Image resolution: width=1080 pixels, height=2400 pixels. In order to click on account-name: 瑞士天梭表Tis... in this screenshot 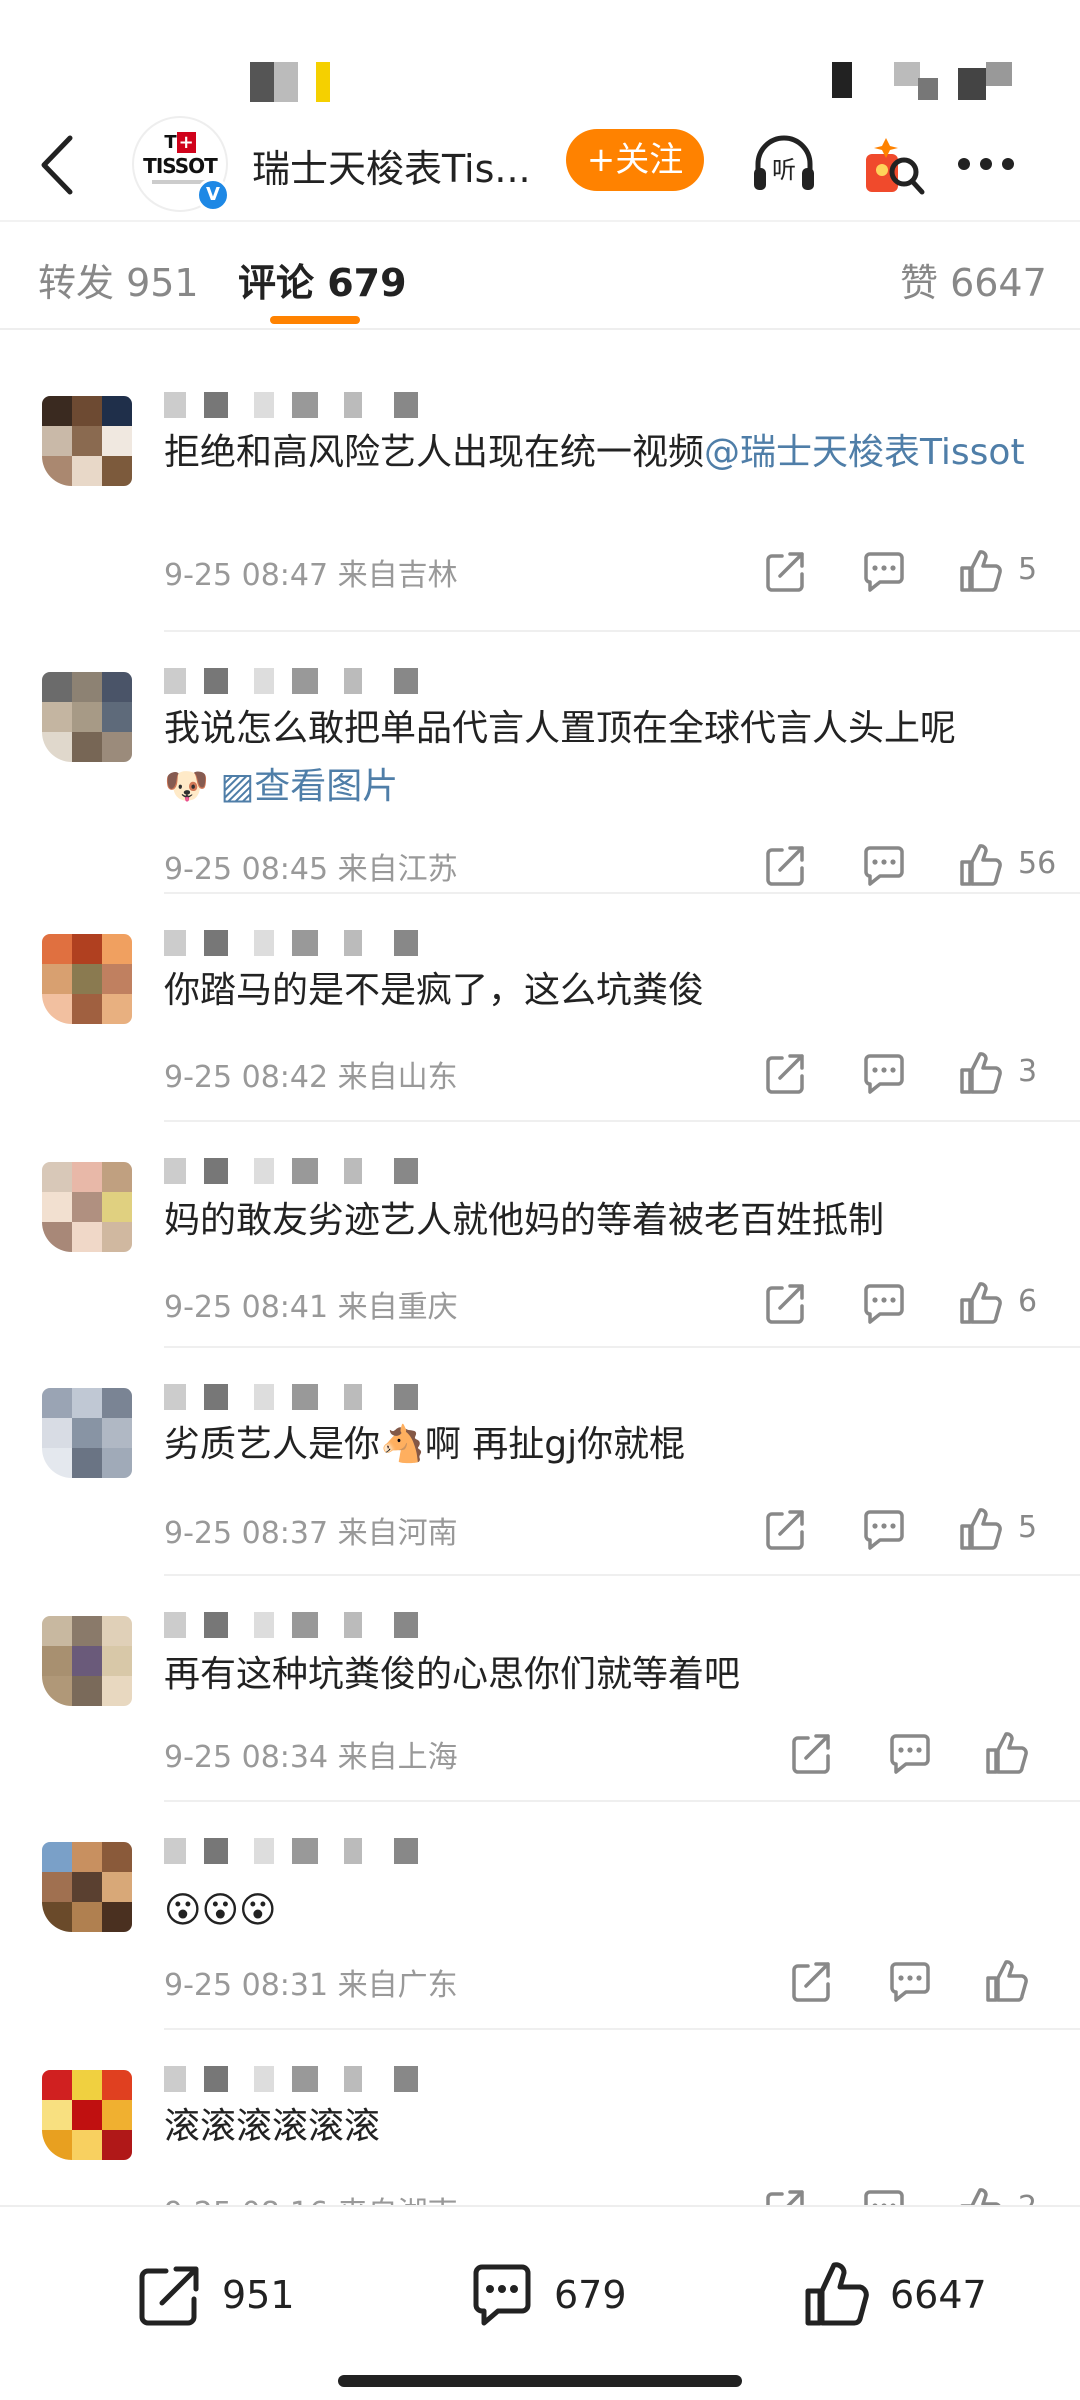, I will do `click(402, 165)`.